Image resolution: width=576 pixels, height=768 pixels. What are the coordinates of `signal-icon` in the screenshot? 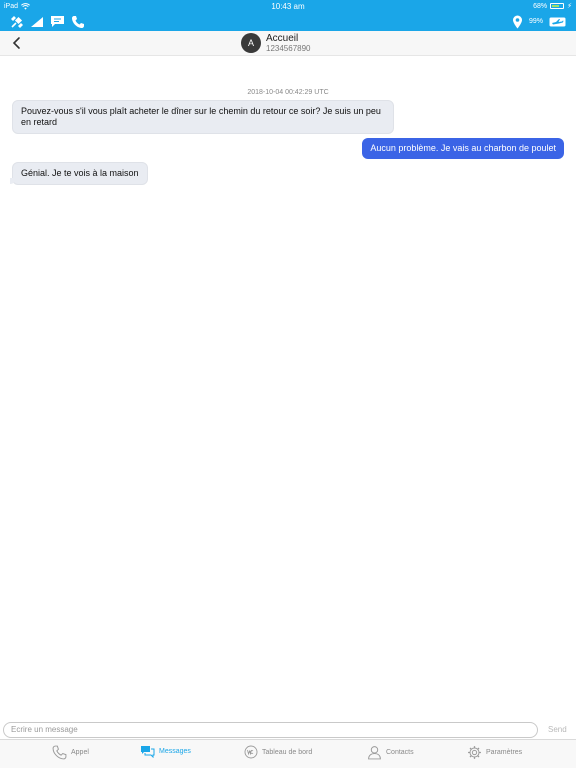 It's located at (37, 21).